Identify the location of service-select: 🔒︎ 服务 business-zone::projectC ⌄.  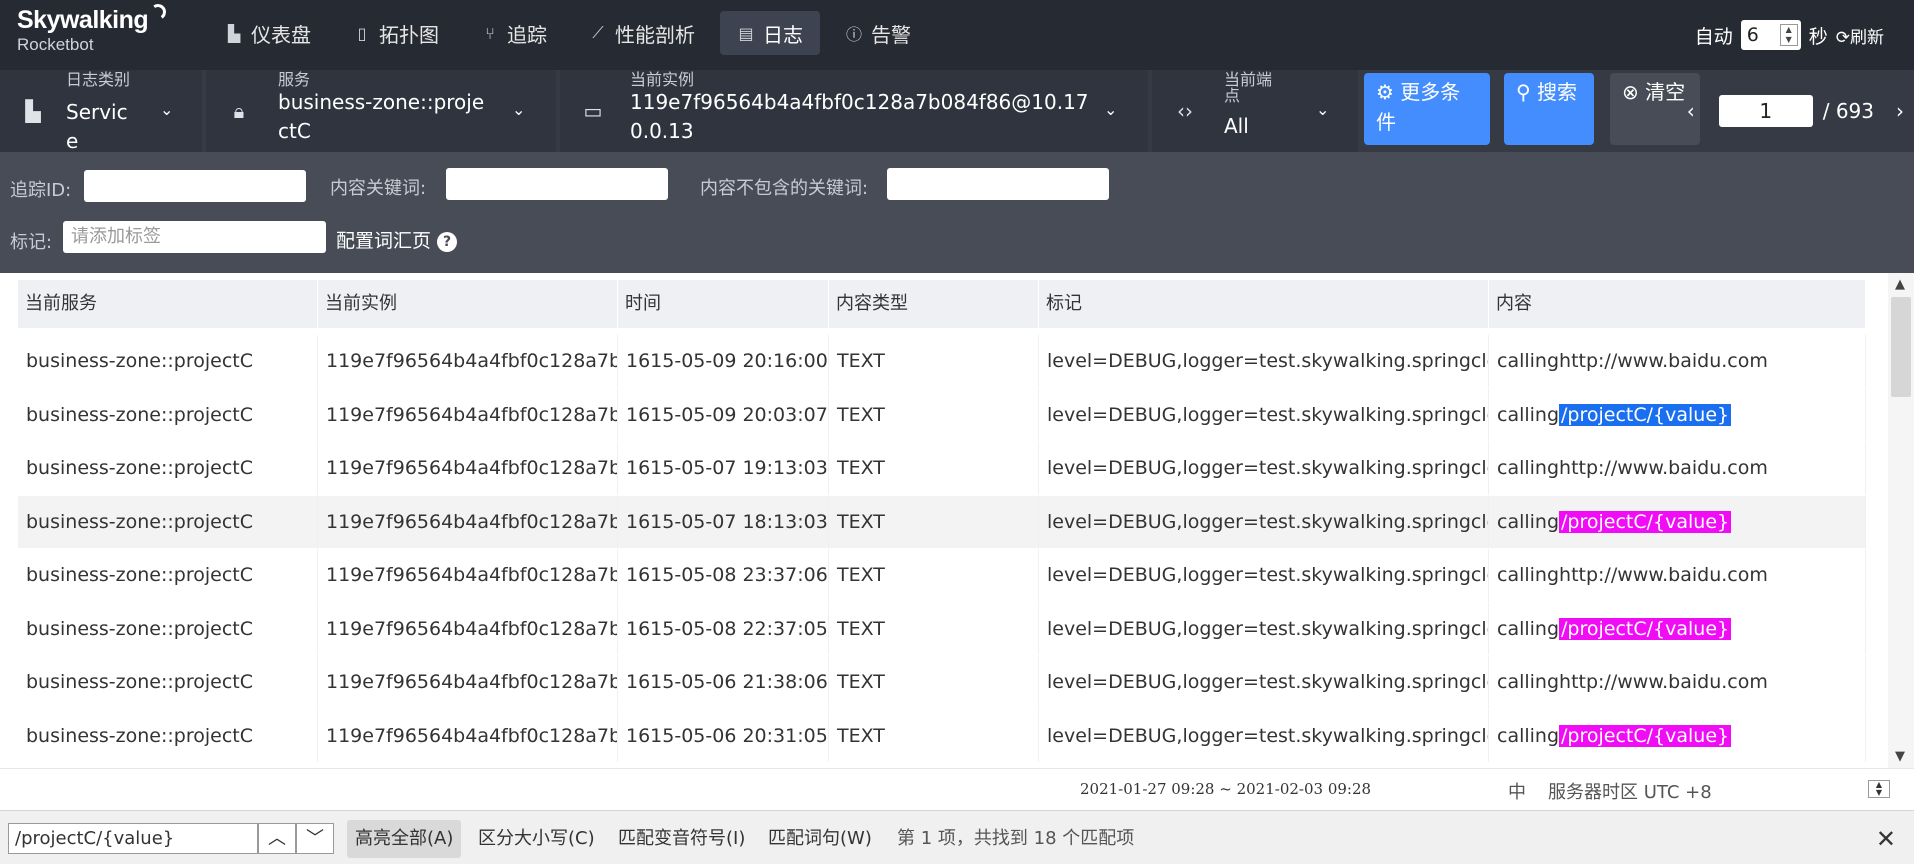
(381, 111).